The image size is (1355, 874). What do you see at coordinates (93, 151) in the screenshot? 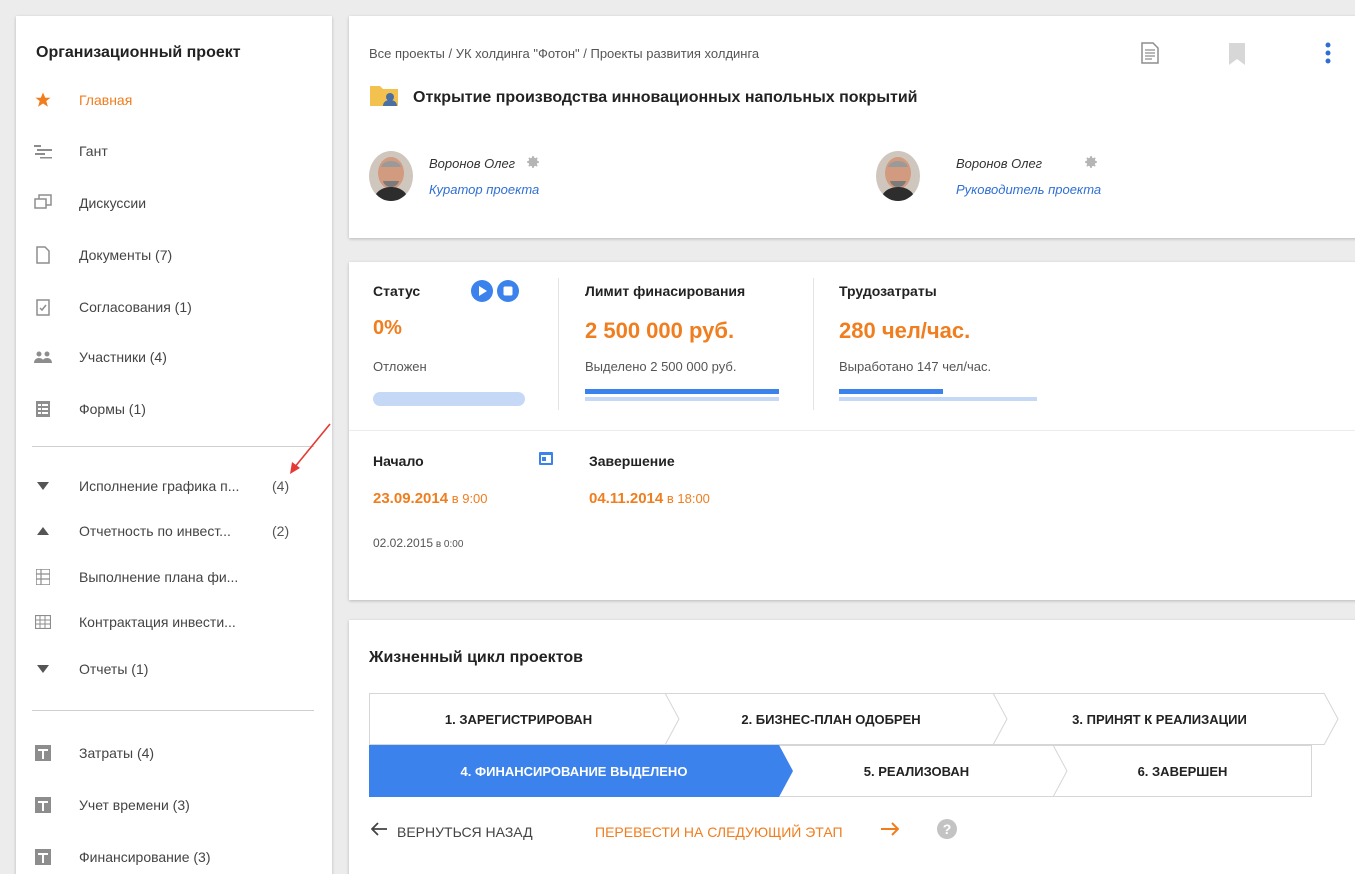
I see `sidebar-item-label: Гант` at bounding box center [93, 151].